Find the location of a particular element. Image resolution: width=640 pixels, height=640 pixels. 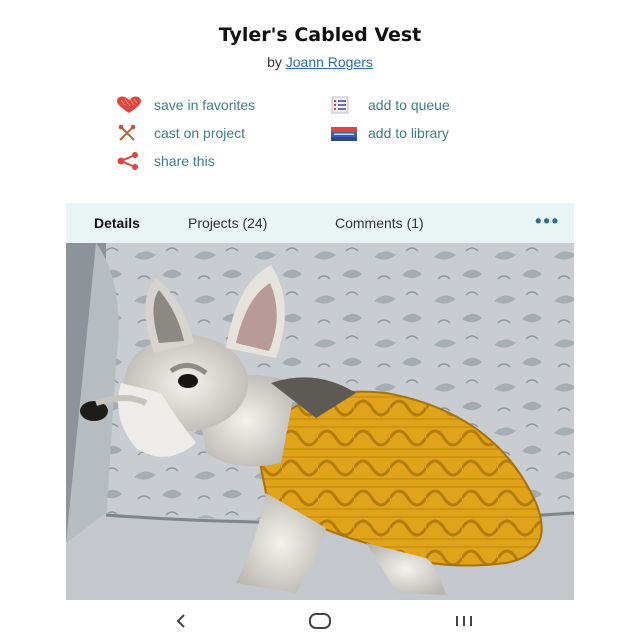

more-options-icon: ••• is located at coordinates (547, 223).